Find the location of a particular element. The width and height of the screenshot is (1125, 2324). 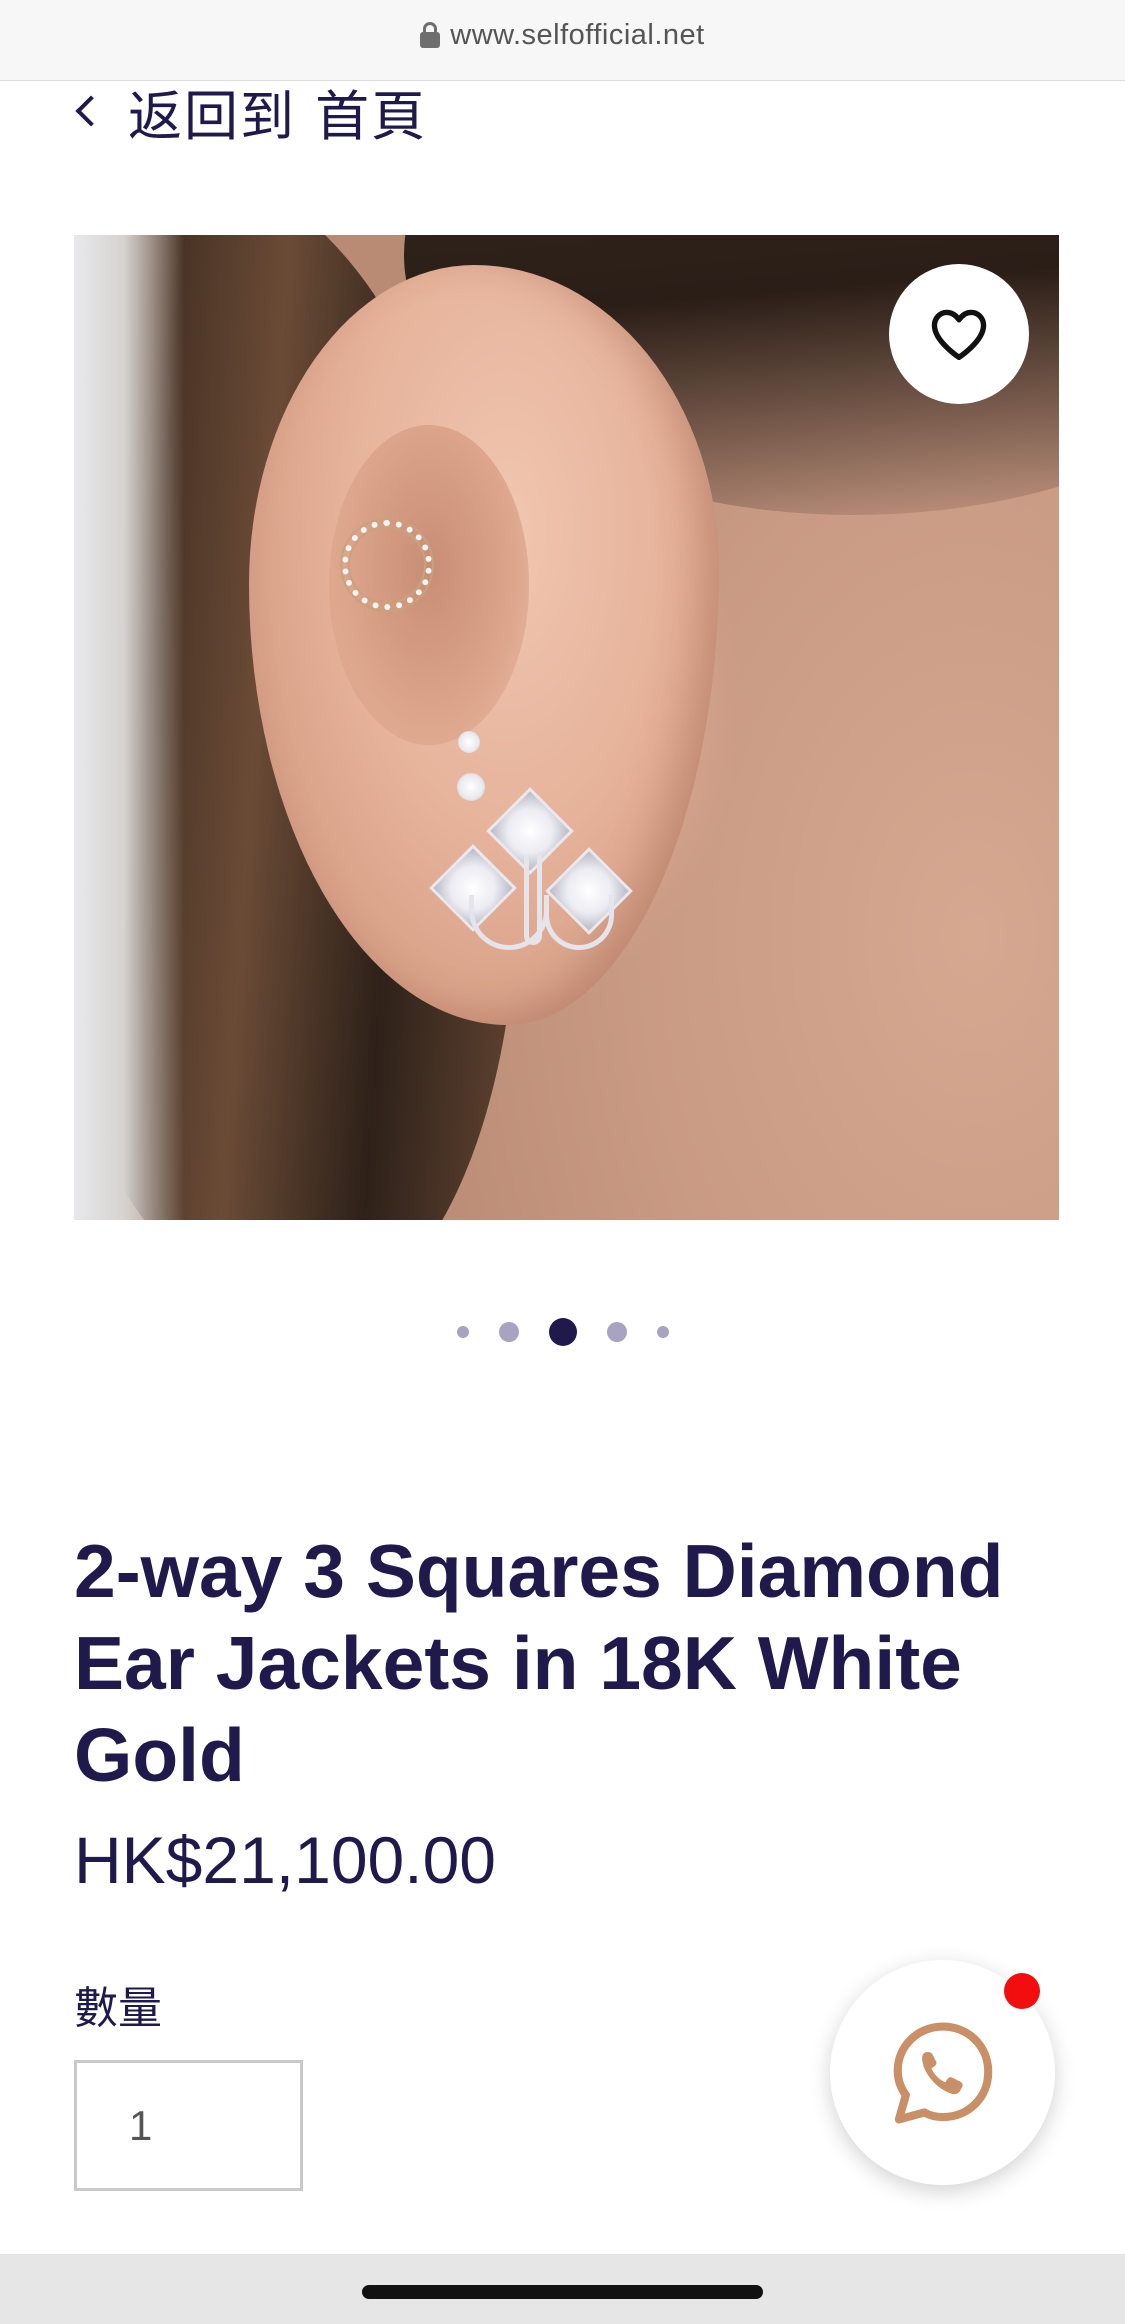

browser-url-bar: www.selfofficial.net is located at coordinates (562, 40).